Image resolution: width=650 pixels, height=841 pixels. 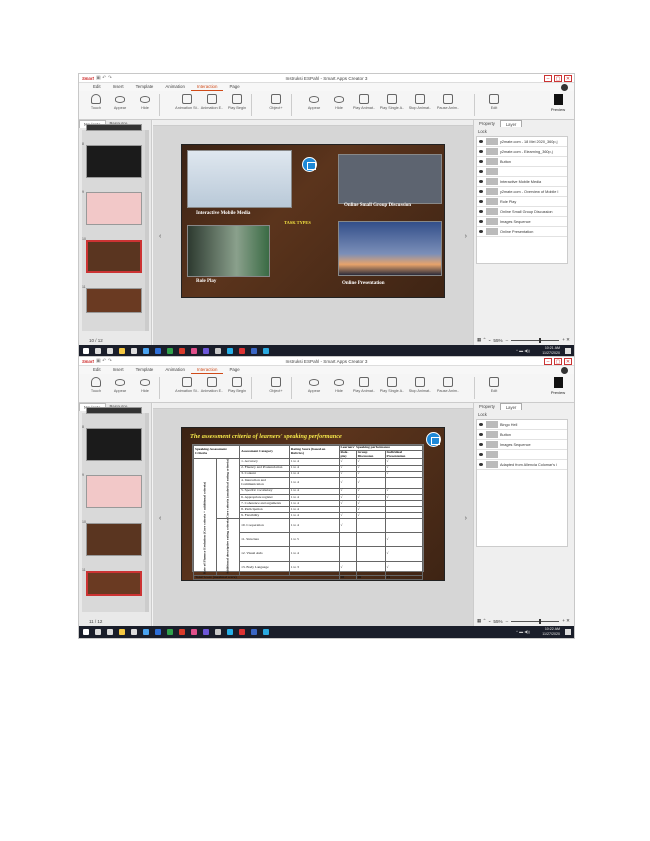 What do you see at coordinates (494, 385) in the screenshot?
I see `ribbon-button-13: Edit` at bounding box center [494, 385].